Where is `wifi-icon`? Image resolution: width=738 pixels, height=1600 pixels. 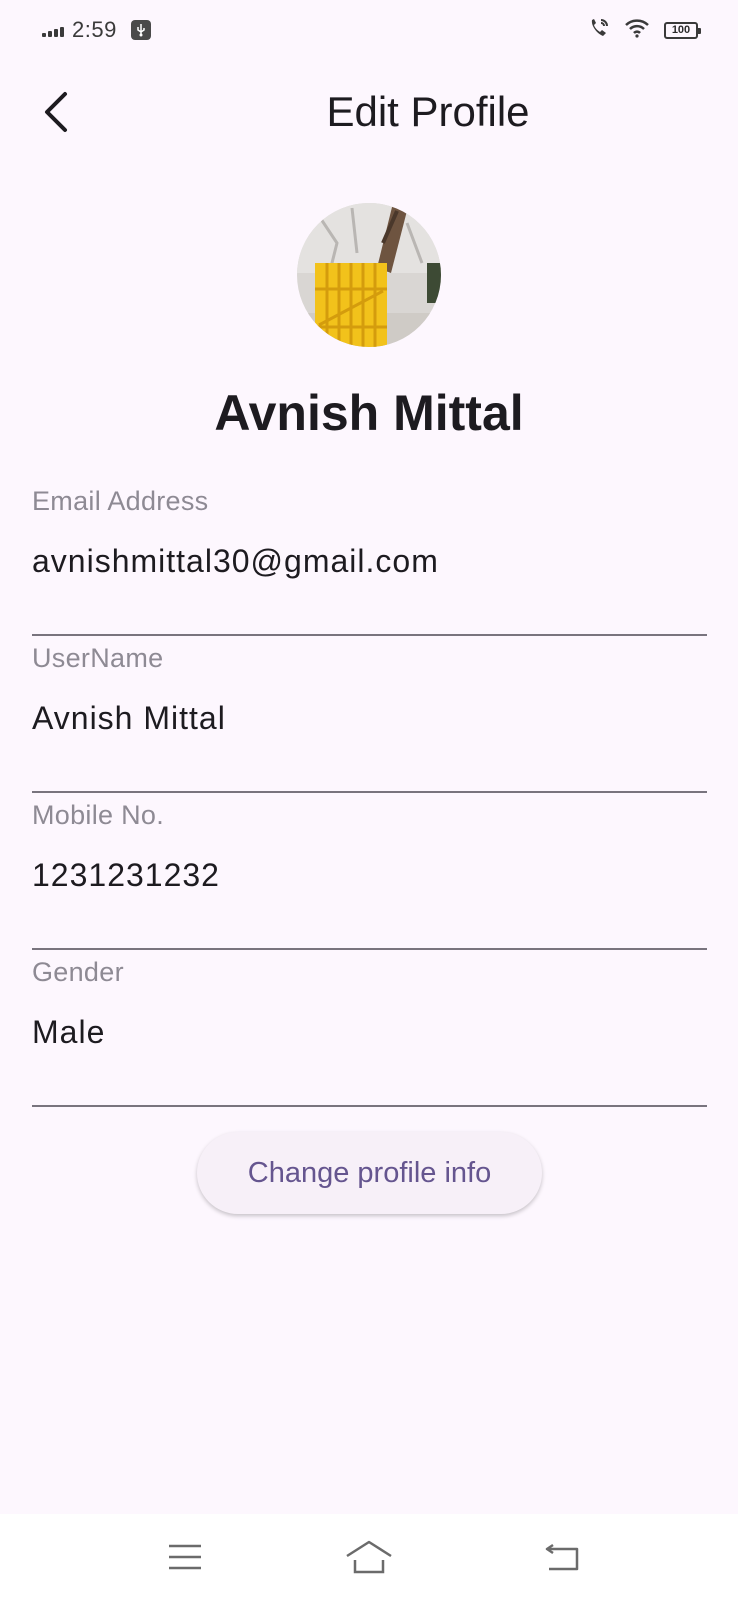
wifi-icon is located at coordinates (637, 30).